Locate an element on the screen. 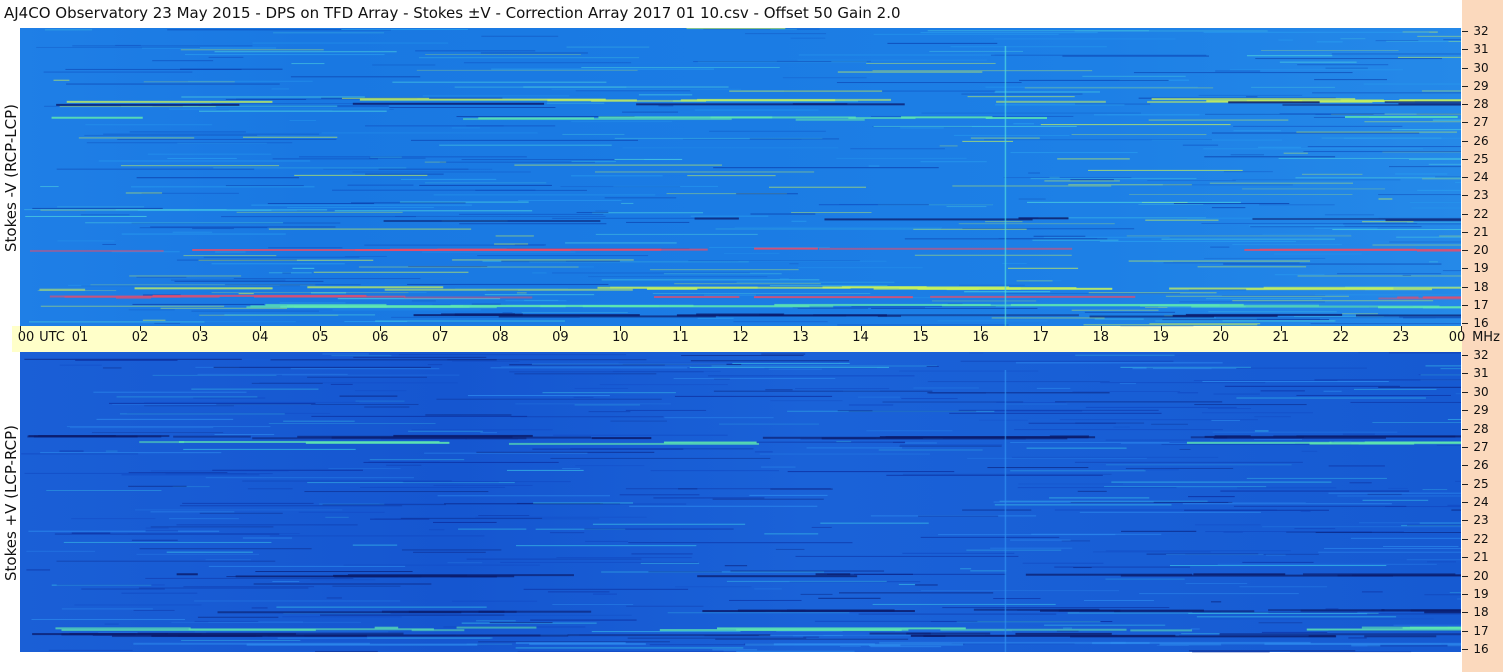 The width and height of the screenshot is (1503, 672). frequency-tick-label: 24 is located at coordinates (1481, 177).